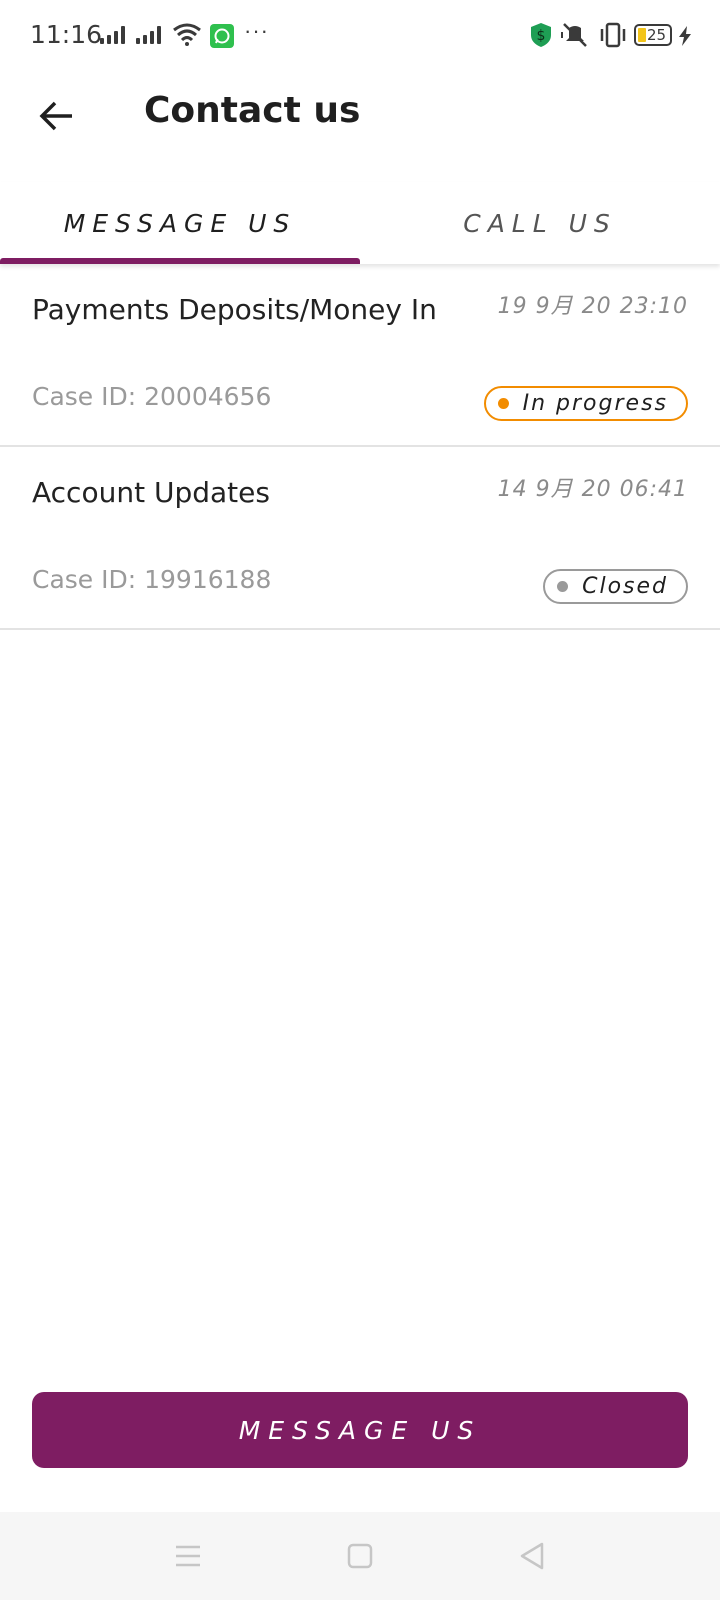 The height and width of the screenshot is (1600, 720). Describe the element at coordinates (66, 34) in the screenshot. I see `status-time: 11:16` at that location.